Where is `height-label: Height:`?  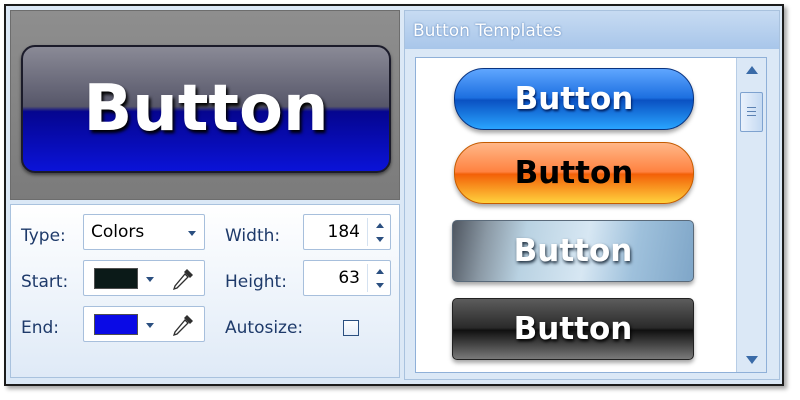
height-label: Height: is located at coordinates (256, 282).